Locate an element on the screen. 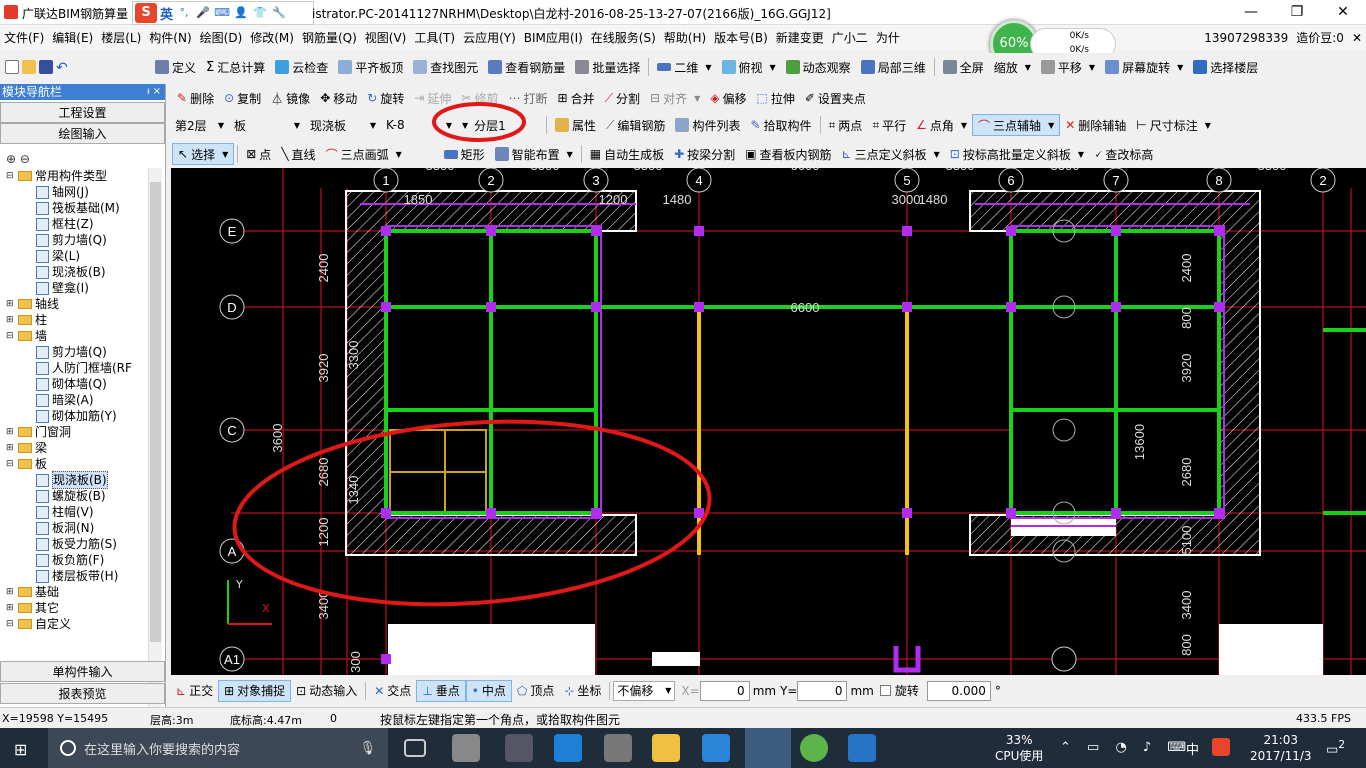  menu-assistant: 广小二 is located at coordinates (850, 37).